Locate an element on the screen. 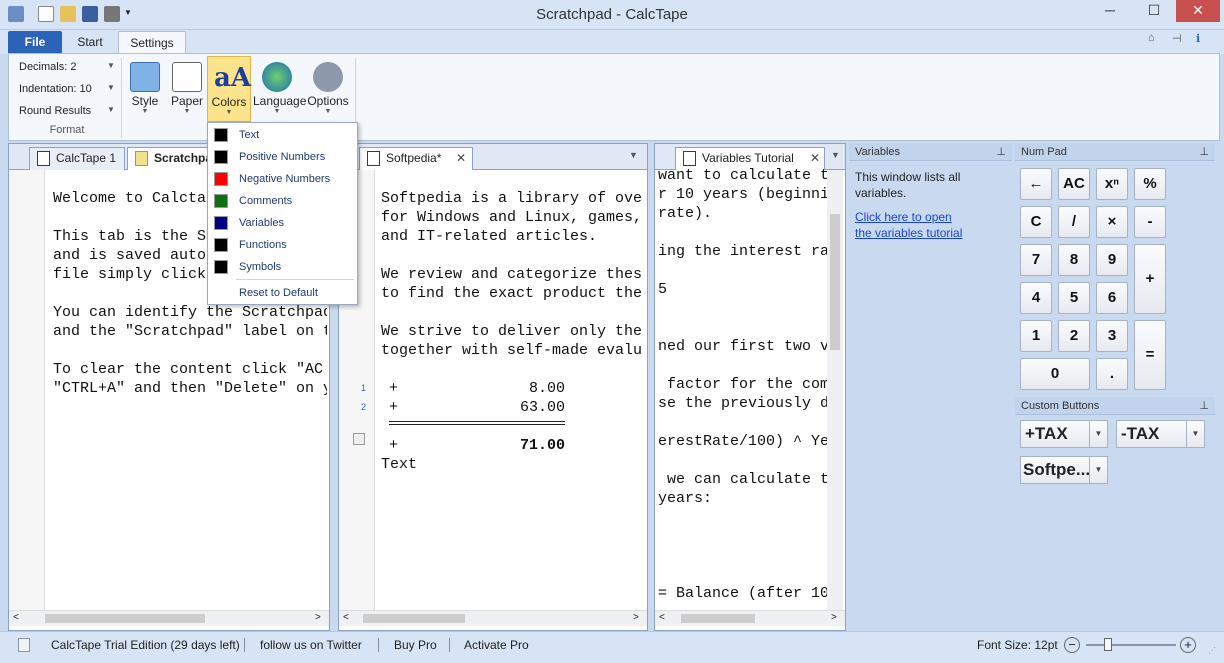 This screenshot has height=663, width=1224. maximize-button: ☐ is located at coordinates (1154, 11).